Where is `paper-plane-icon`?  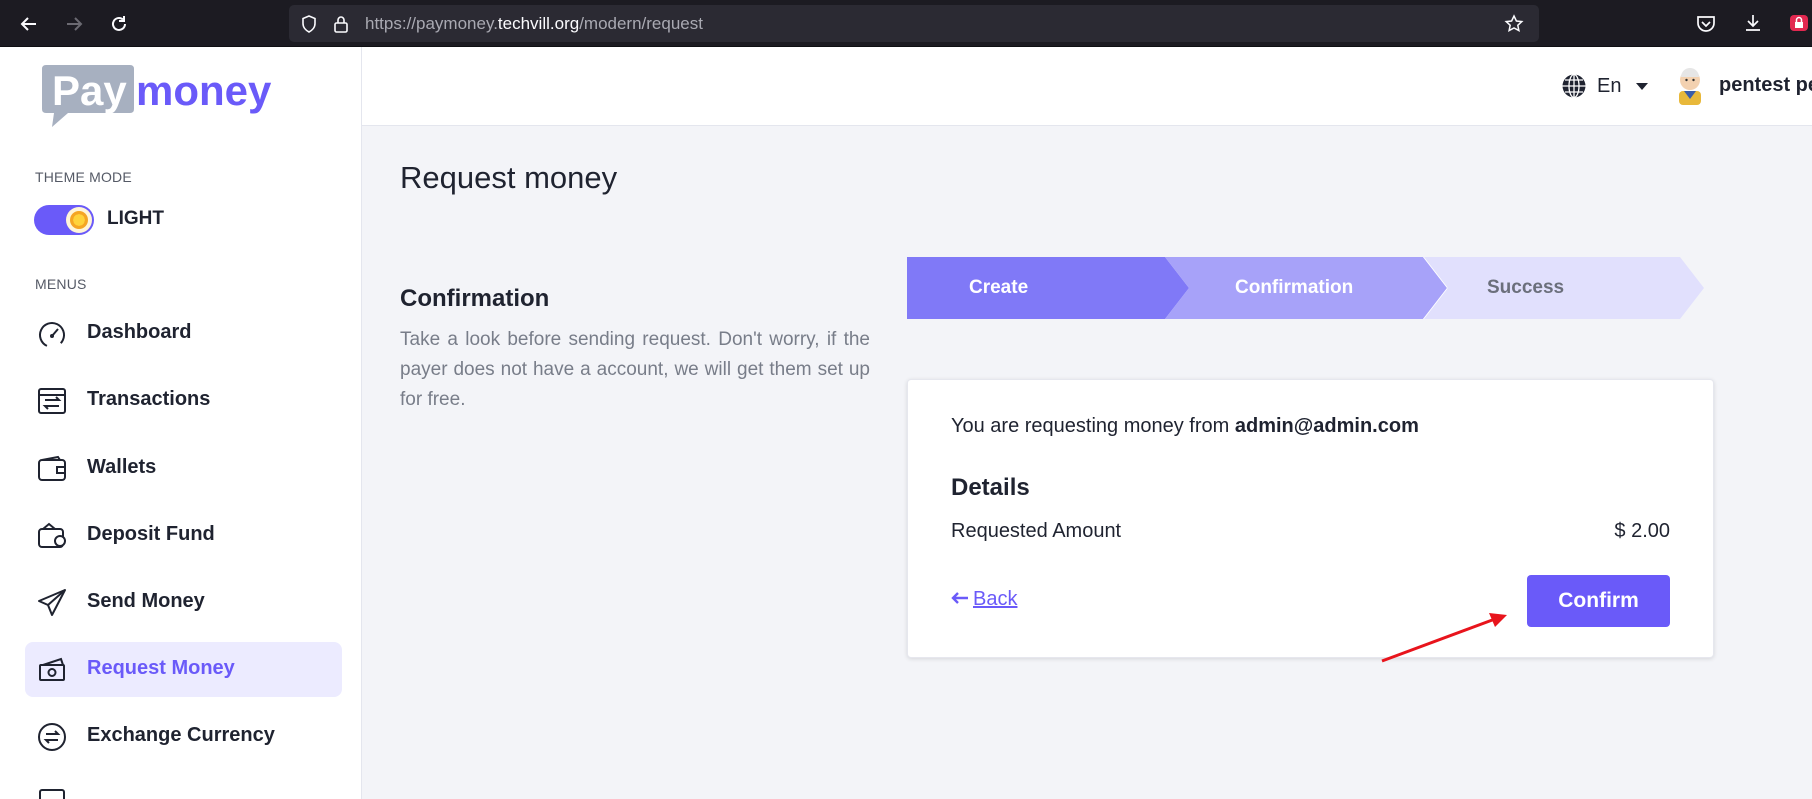
paper-plane-icon is located at coordinates (52, 603).